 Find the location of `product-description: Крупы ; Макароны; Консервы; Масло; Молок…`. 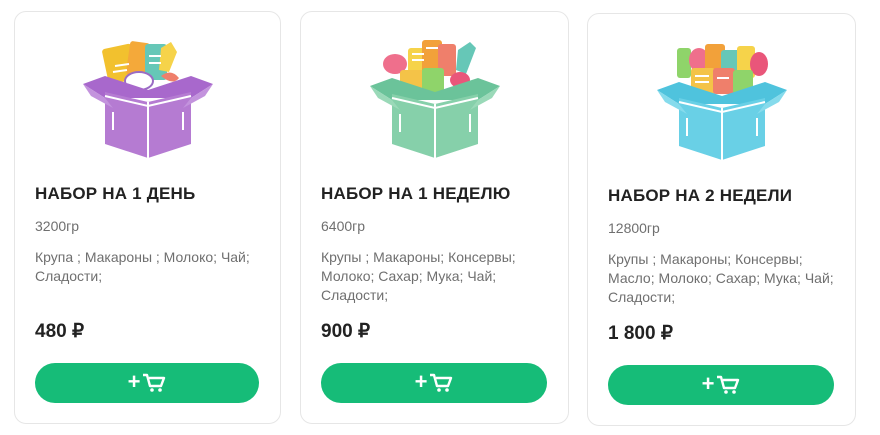

product-description: Крупы ; Макароны; Консервы; Масло; Молок… is located at coordinates (721, 278).